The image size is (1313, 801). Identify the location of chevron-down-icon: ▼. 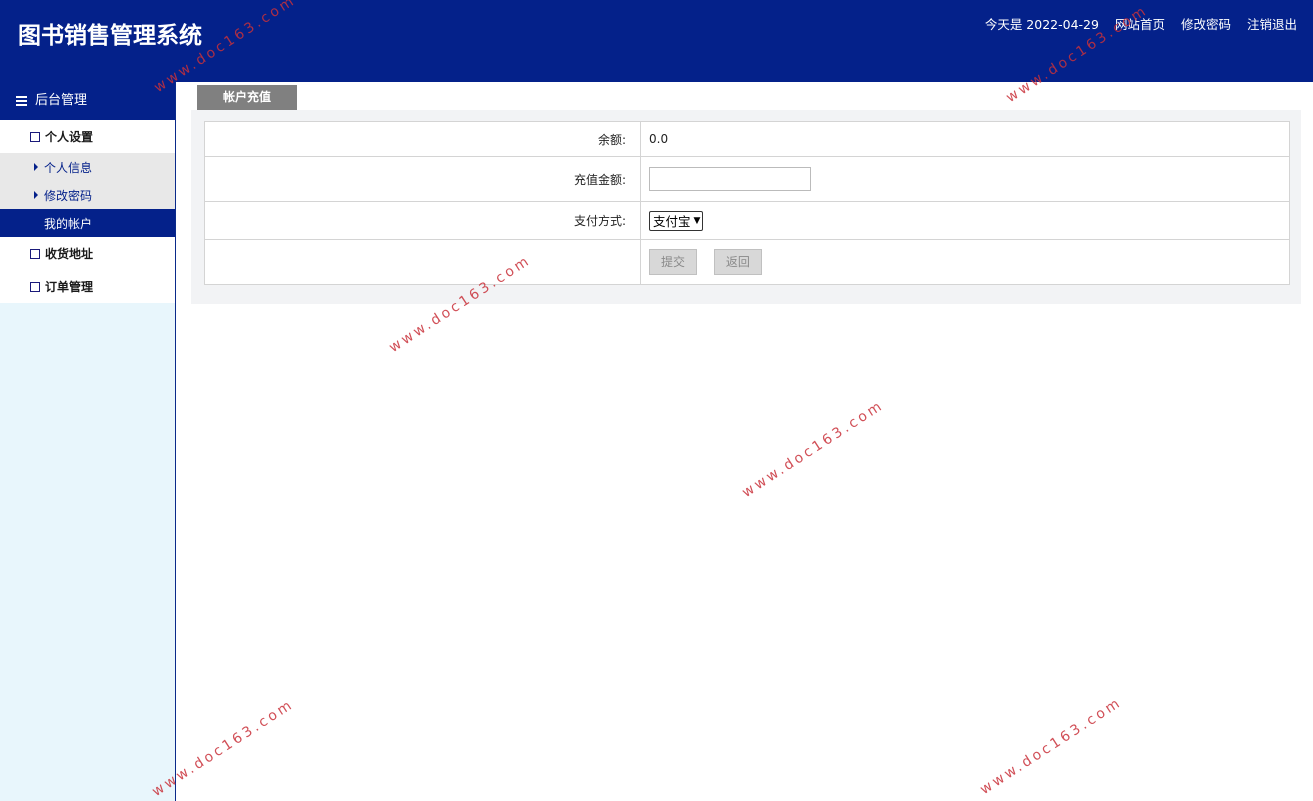
(697, 220).